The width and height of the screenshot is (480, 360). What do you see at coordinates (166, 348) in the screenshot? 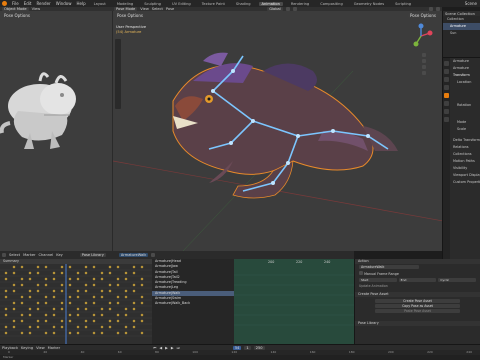
I see `play-icon: ▶` at bounding box center [166, 348].